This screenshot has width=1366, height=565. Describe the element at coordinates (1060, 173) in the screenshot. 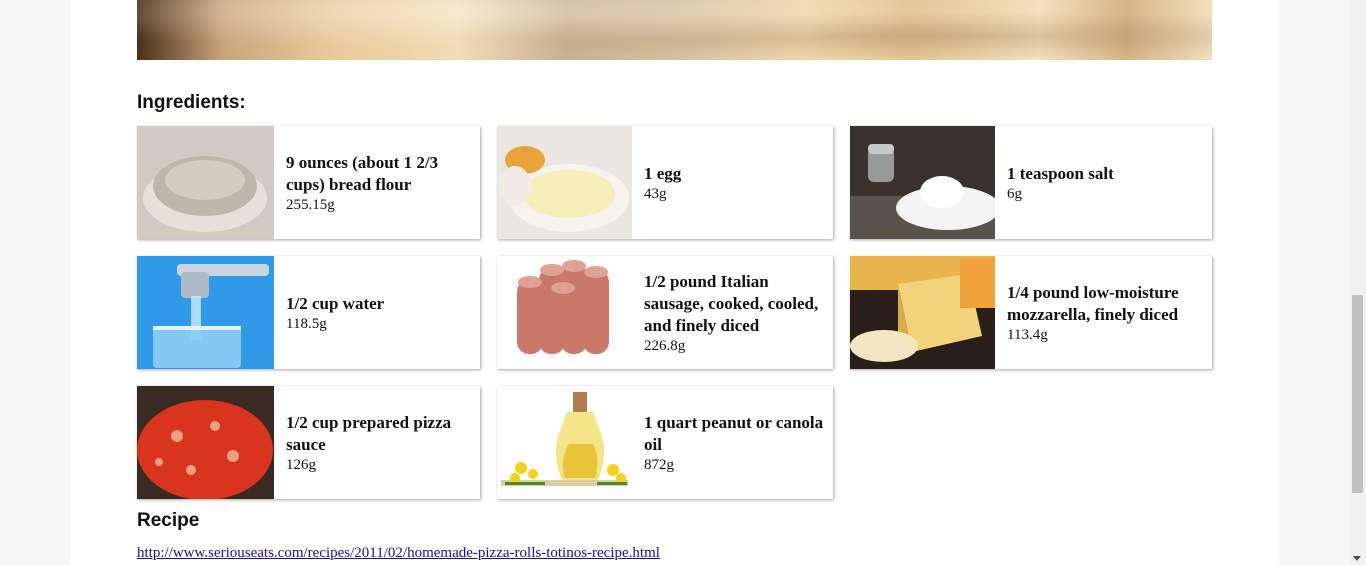

I see `ingredient-name: 1 teaspoon salt` at that location.